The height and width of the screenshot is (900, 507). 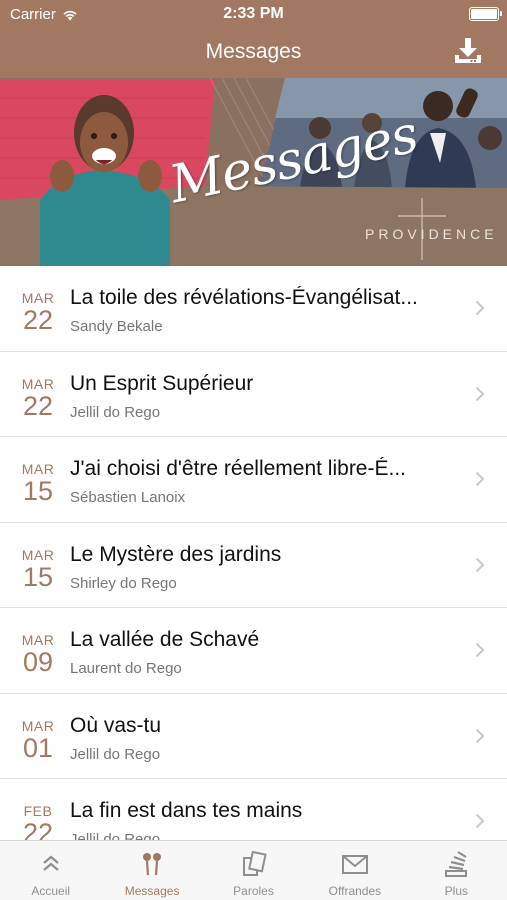 What do you see at coordinates (128, 497) in the screenshot?
I see `message-speaker: Sébastien Lanoix` at bounding box center [128, 497].